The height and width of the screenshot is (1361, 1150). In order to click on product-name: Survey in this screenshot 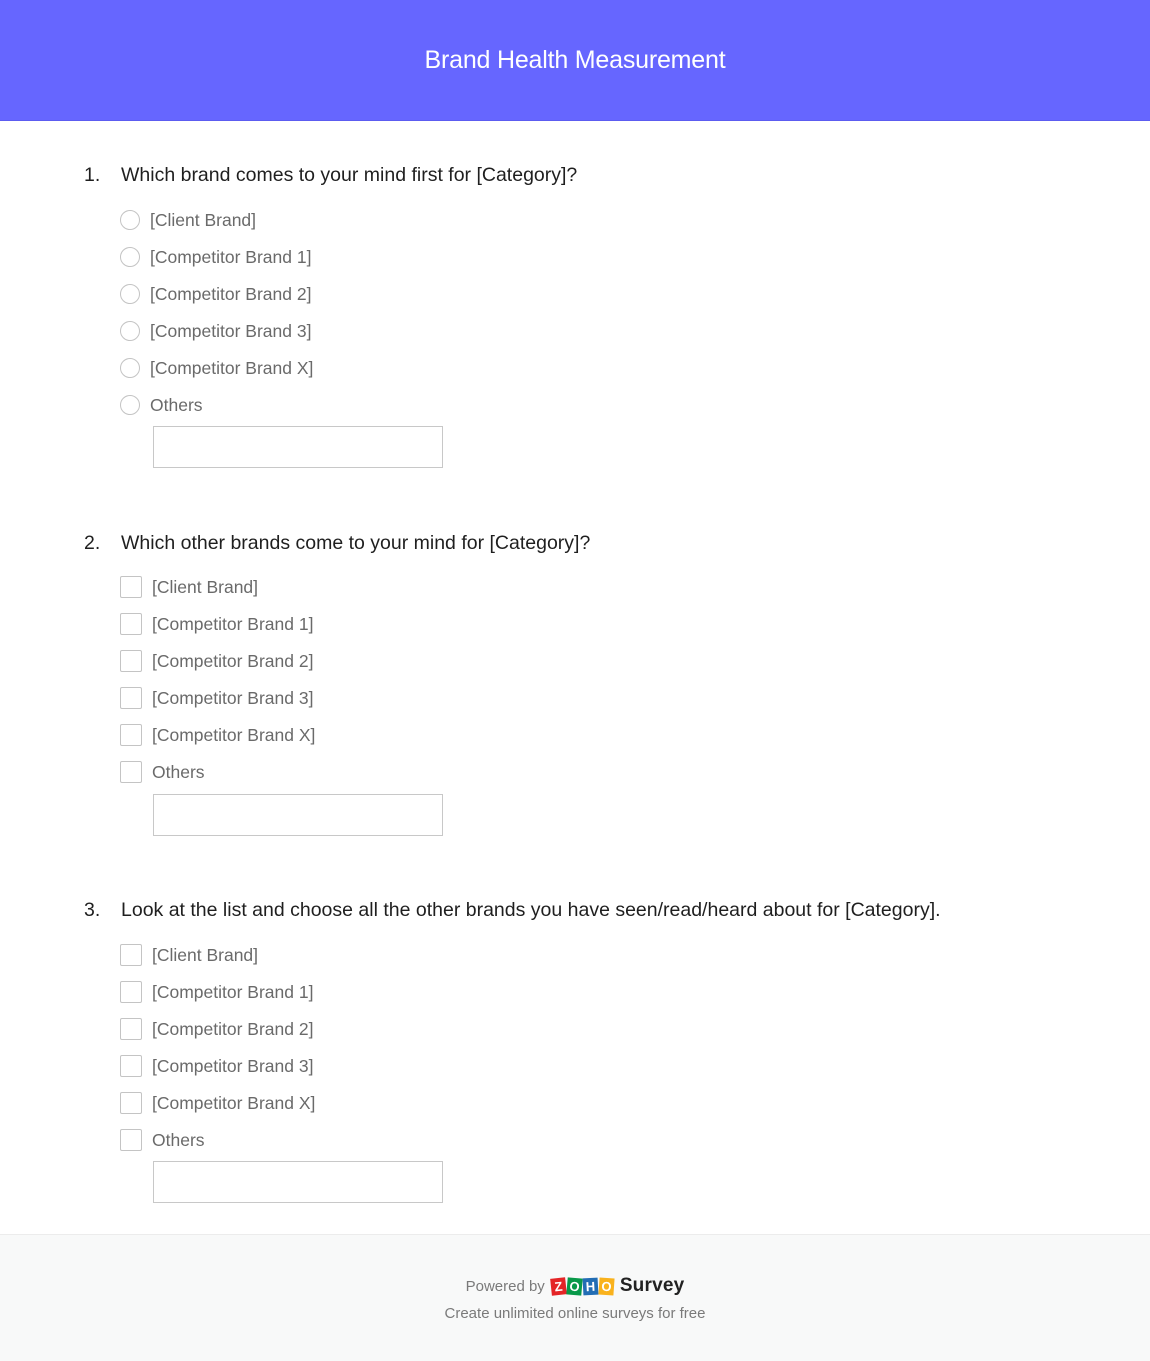, I will do `click(652, 1285)`.